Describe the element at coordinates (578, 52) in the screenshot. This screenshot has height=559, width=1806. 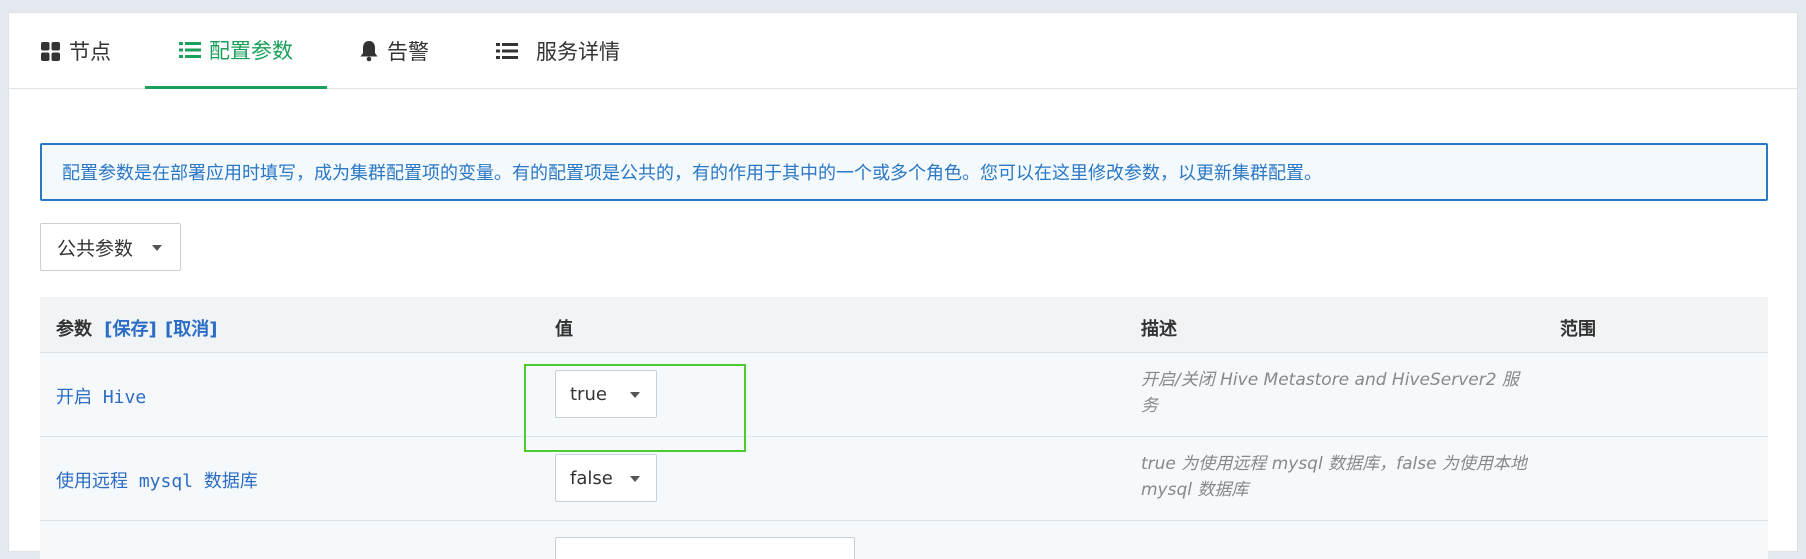
I see `tab-service-details-label: 服务详情` at that location.